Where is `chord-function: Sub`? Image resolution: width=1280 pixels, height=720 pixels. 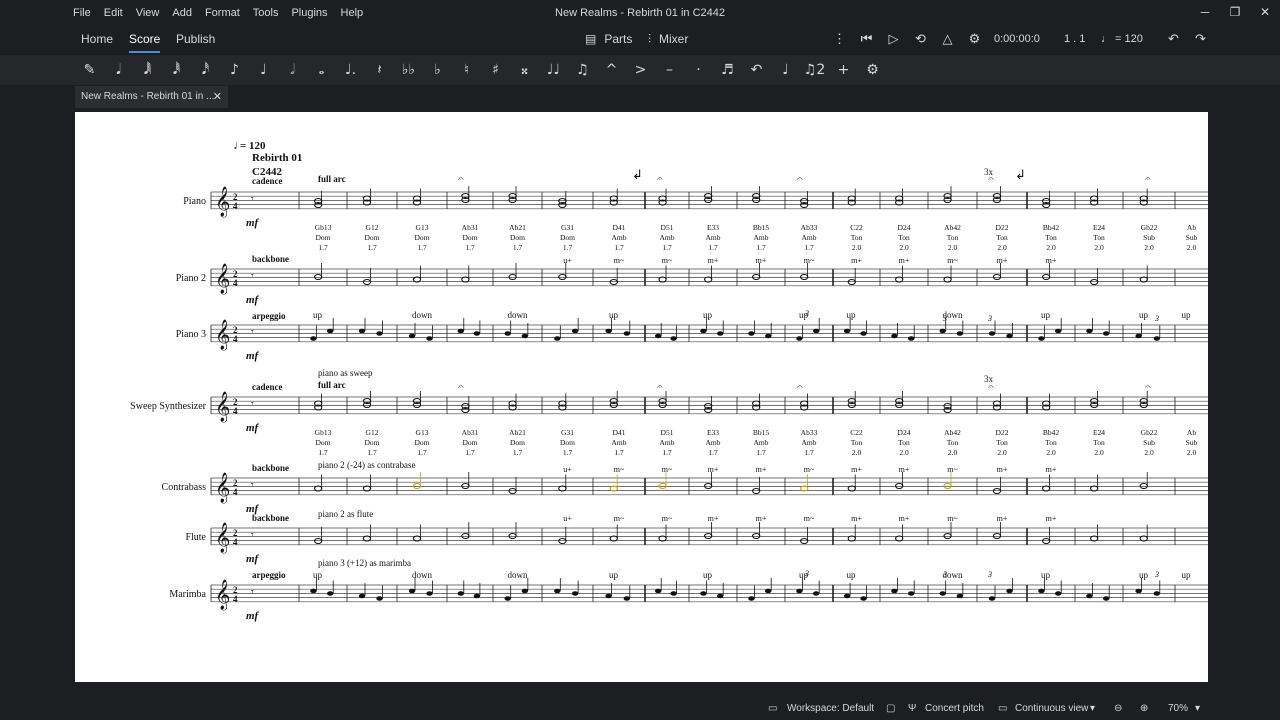 chord-function: Sub is located at coordinates (1192, 442).